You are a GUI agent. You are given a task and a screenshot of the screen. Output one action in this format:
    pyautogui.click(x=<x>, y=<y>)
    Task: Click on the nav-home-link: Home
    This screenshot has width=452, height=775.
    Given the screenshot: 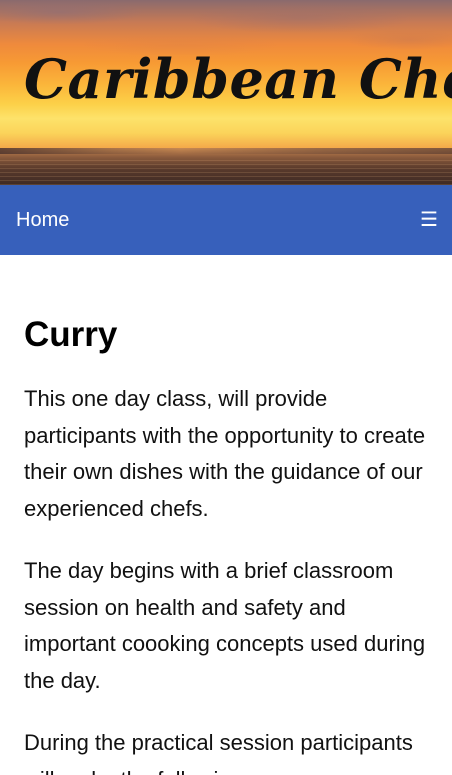 What is the action you would take?
    pyautogui.click(x=42, y=220)
    